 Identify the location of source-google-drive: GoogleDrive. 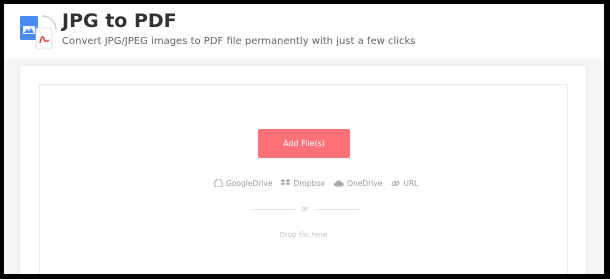
(243, 183).